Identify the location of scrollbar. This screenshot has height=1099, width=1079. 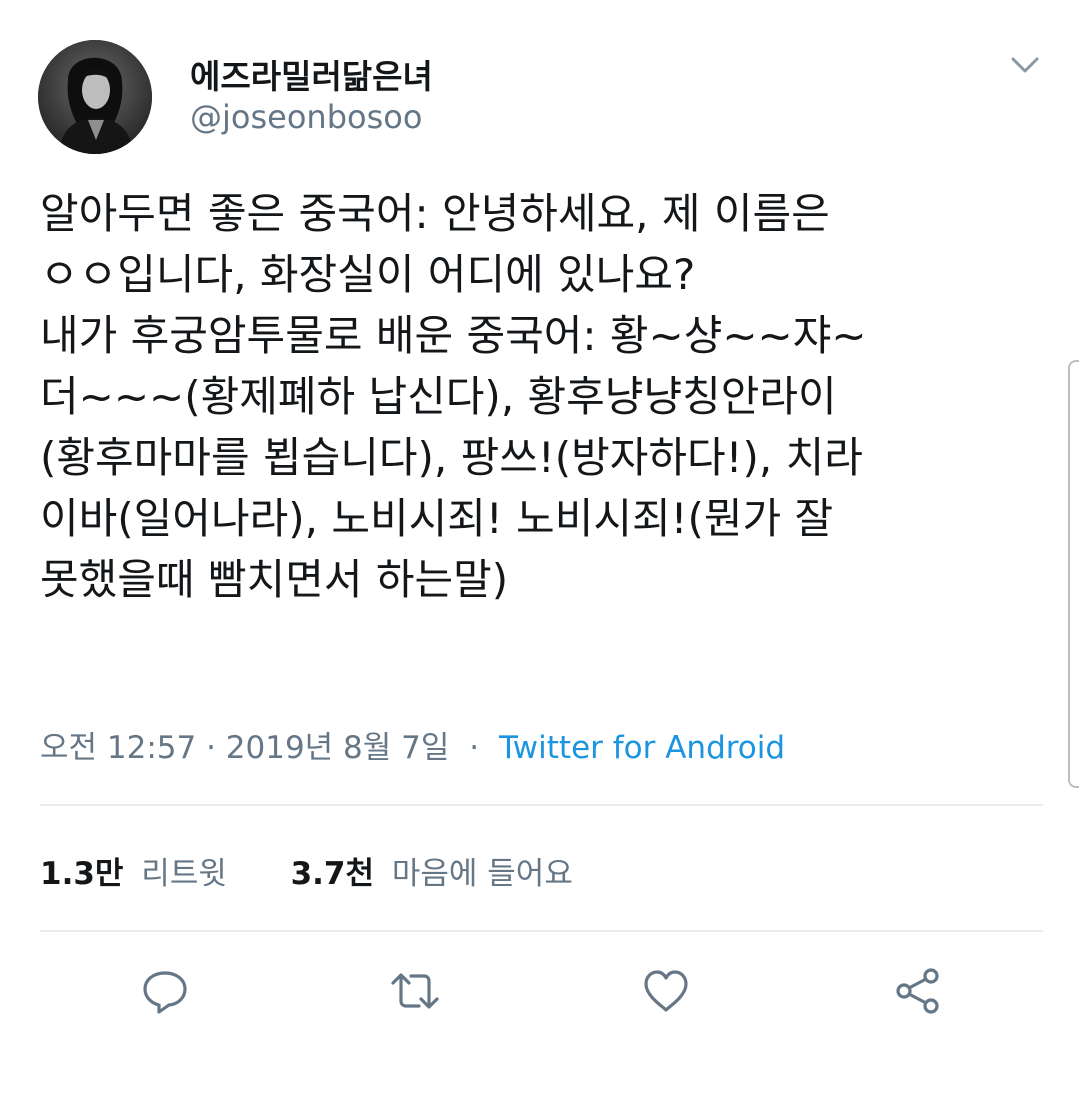
(1073, 574).